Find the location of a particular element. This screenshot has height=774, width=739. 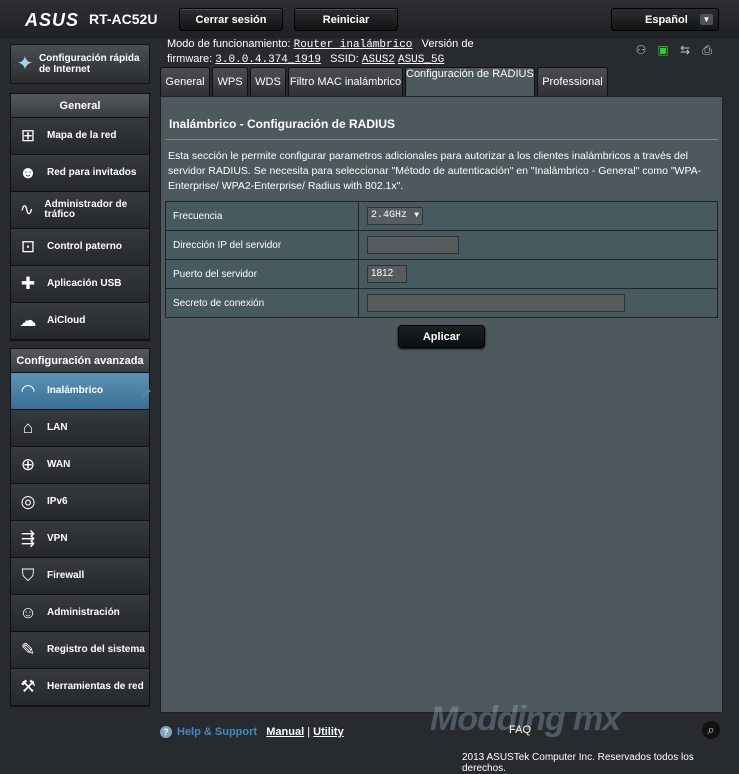

sidebar-label: LAN is located at coordinates (57, 427).